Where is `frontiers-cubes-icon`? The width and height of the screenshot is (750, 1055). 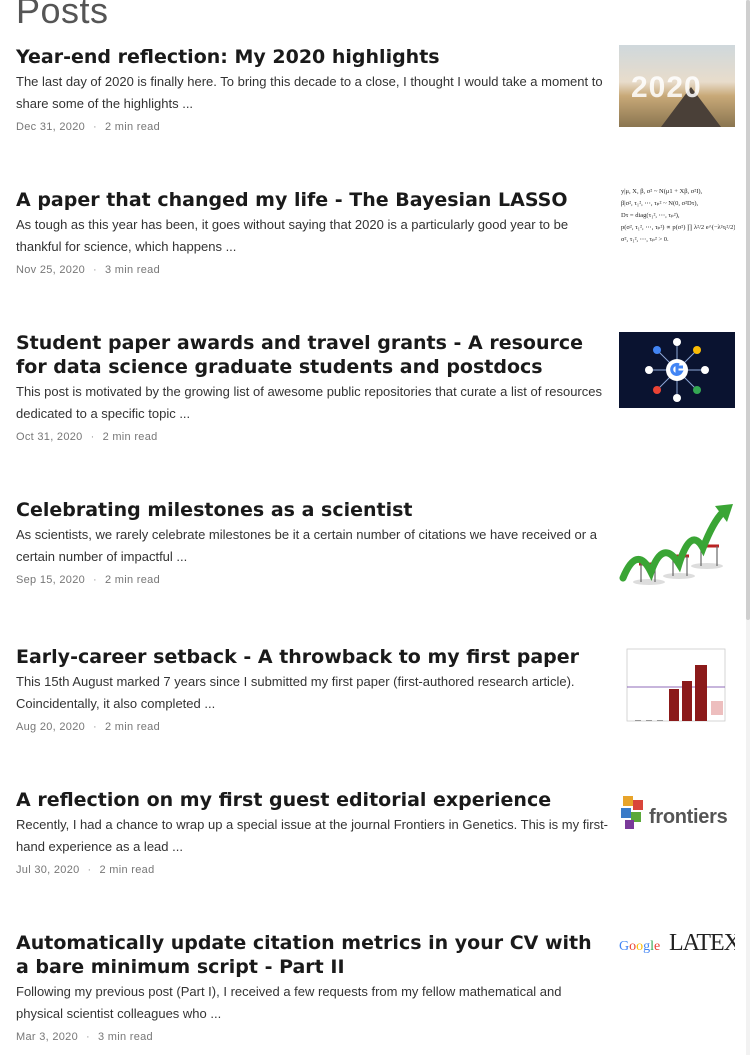
frontiers-cubes-icon is located at coordinates (632, 812).